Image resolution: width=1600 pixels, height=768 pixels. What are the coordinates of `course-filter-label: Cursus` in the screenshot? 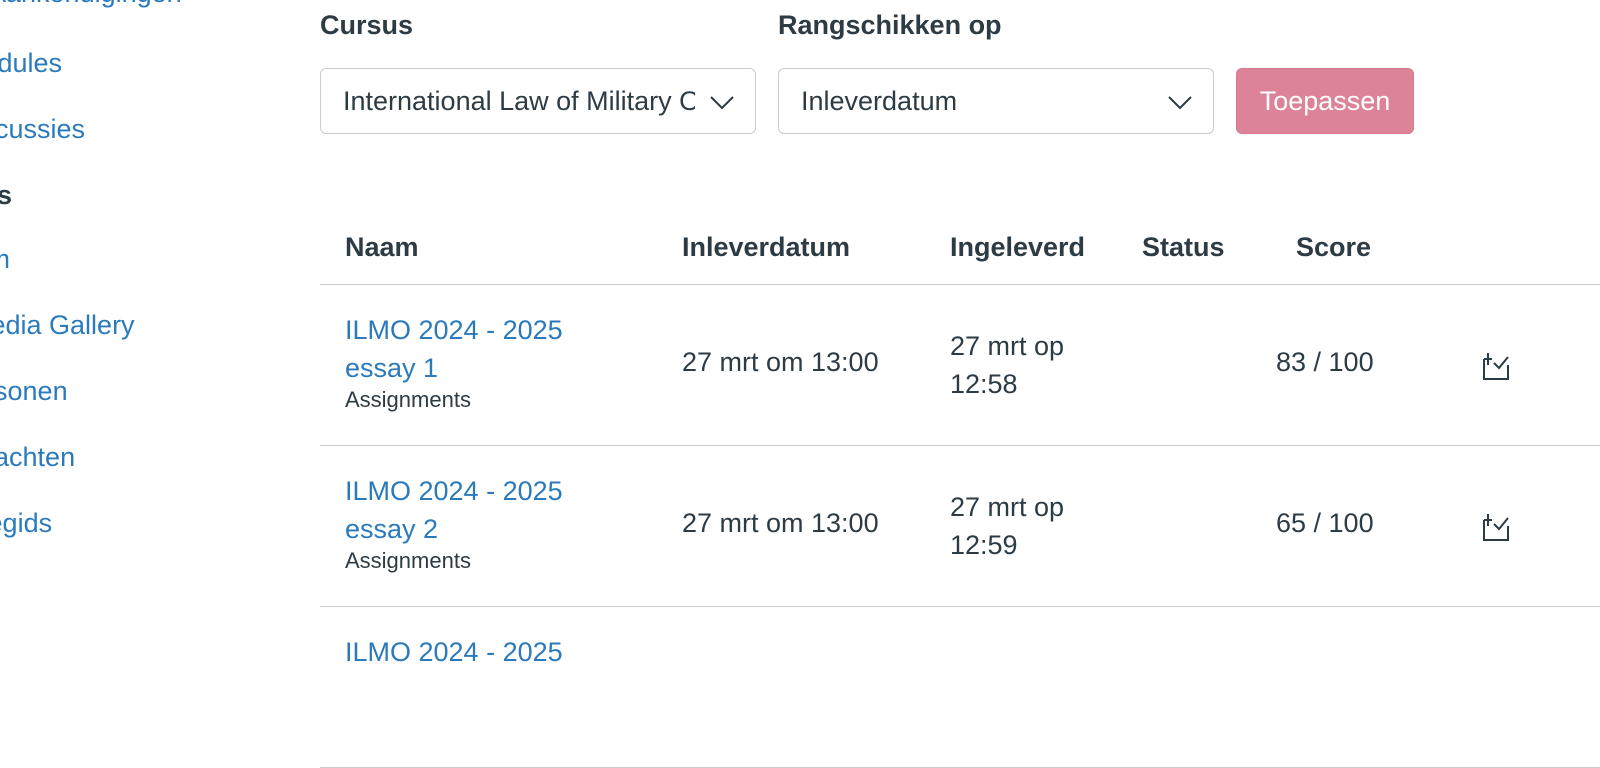 It's located at (367, 25).